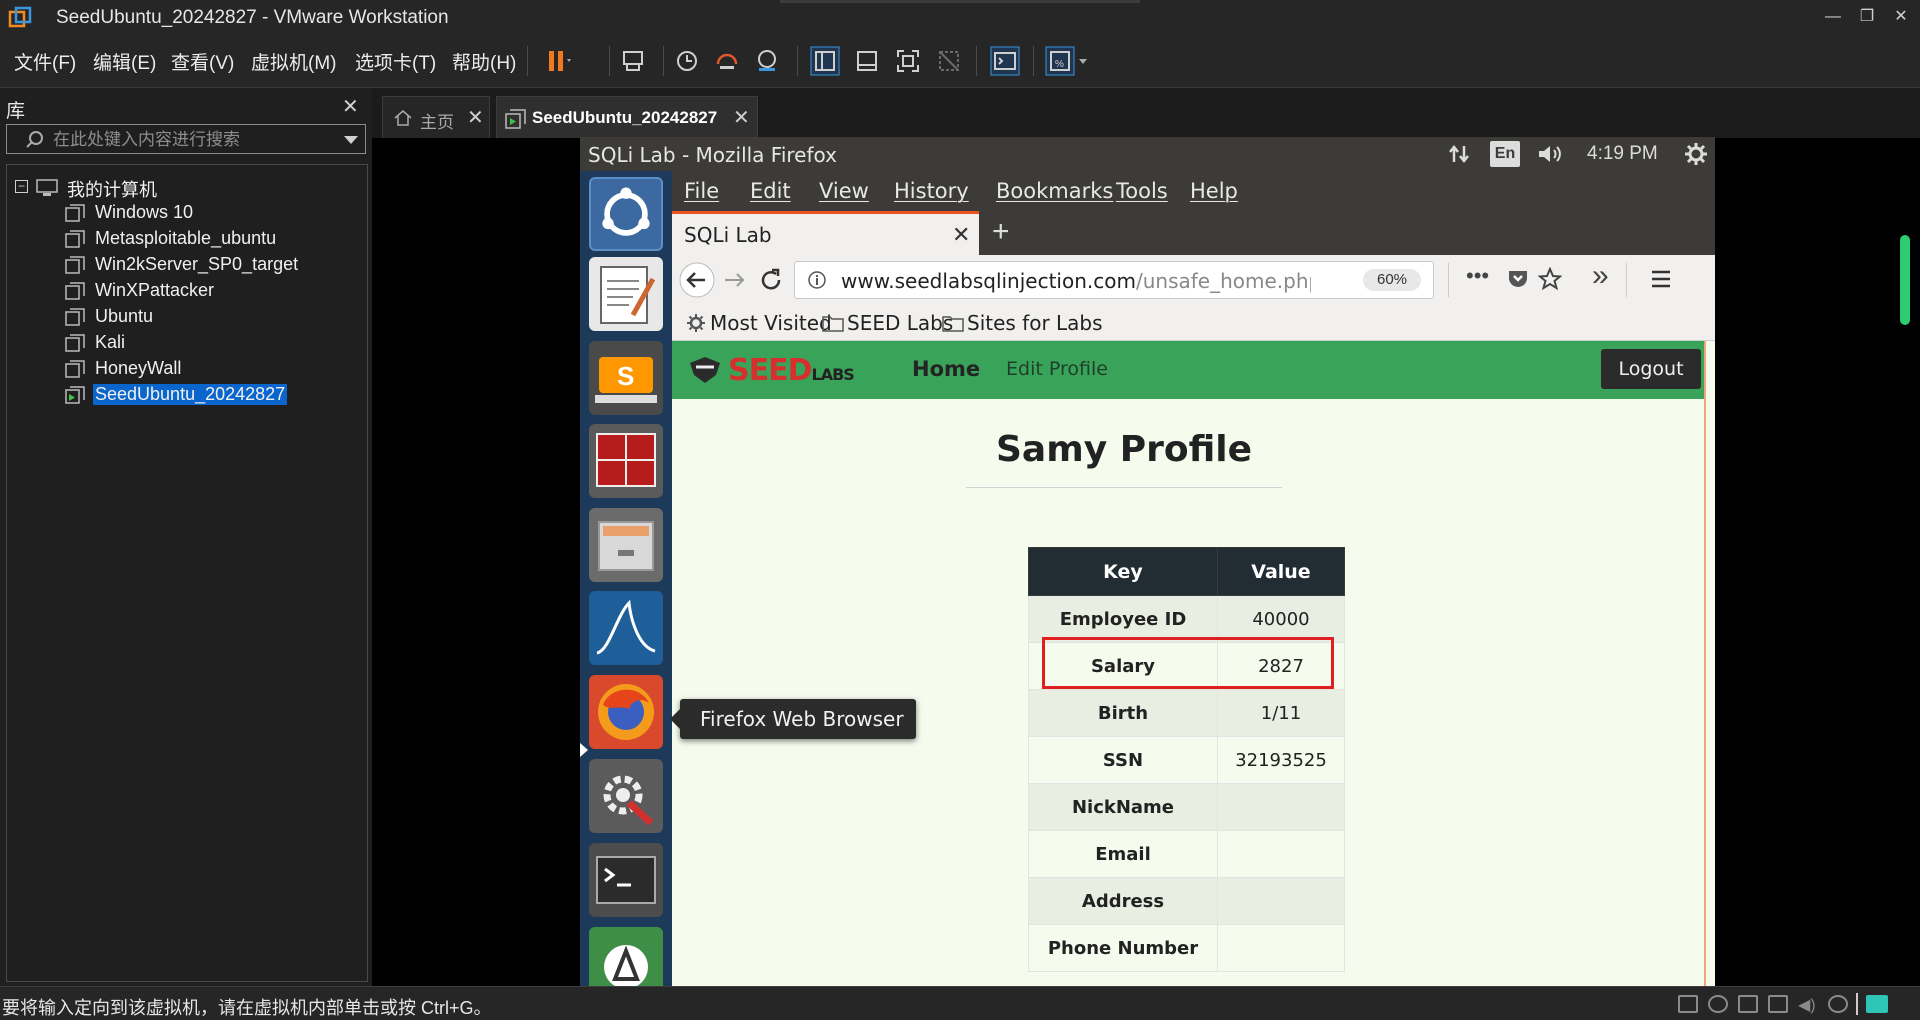 The image size is (1920, 1020). What do you see at coordinates (45, 61) in the screenshot?
I see `menu-file: 文件(F)` at bounding box center [45, 61].